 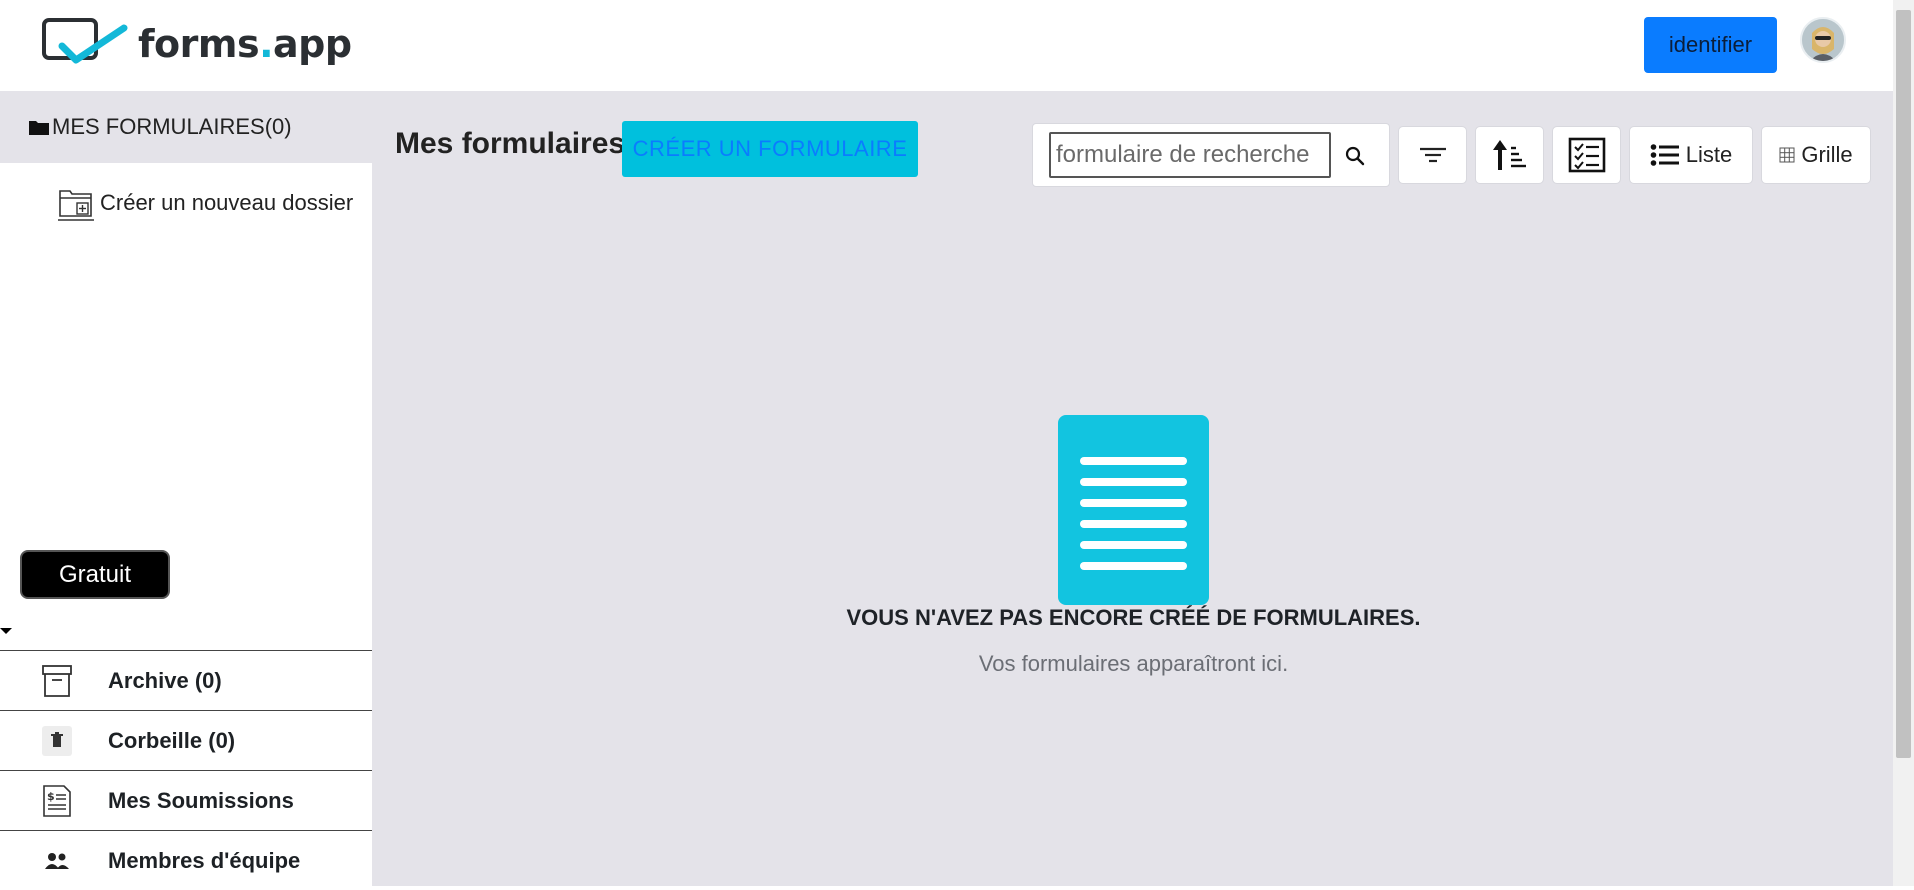 I want to click on logo-text: forms.app, so click(x=245, y=44).